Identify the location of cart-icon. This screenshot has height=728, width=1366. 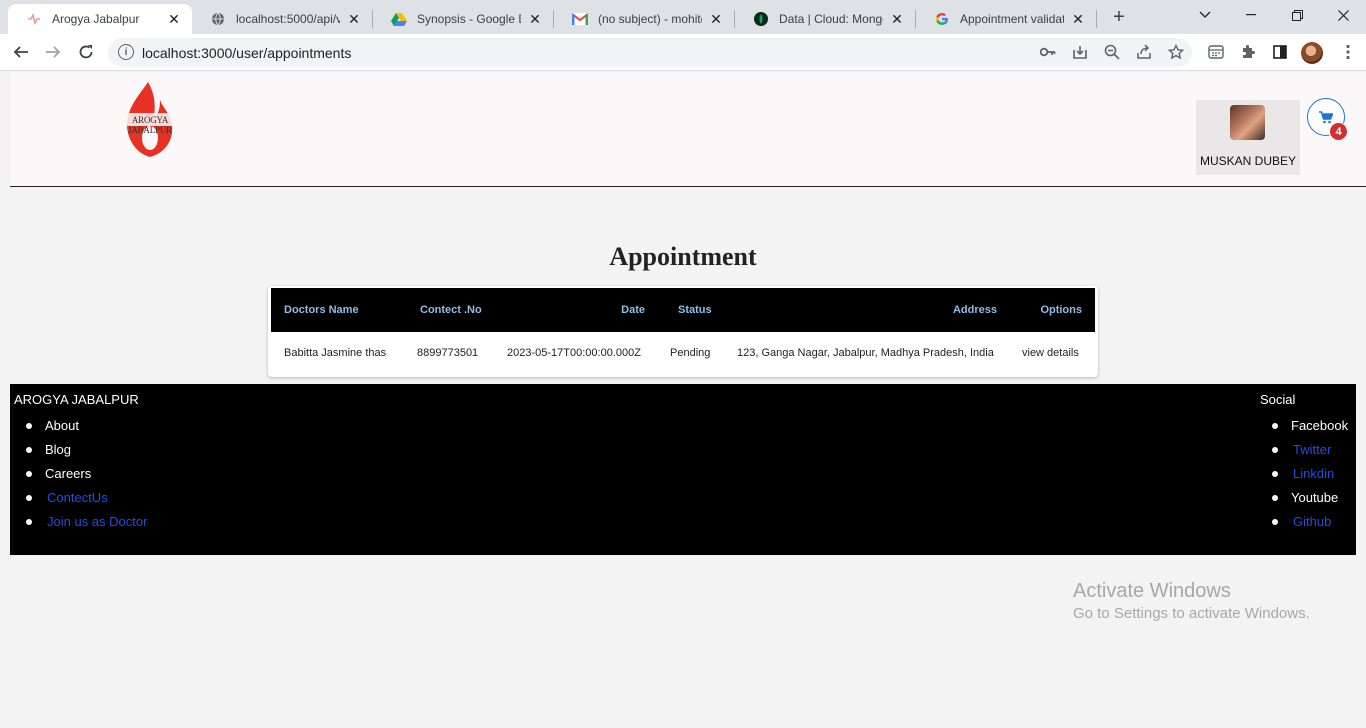
(1326, 116).